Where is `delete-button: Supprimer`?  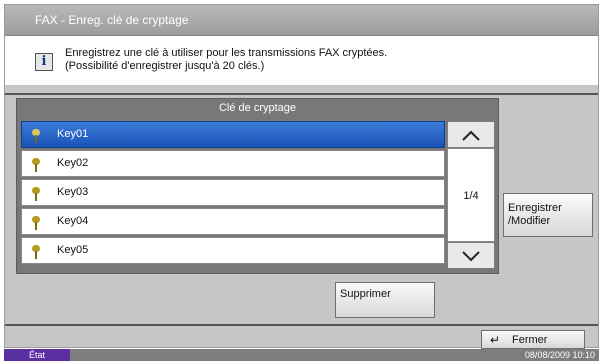
delete-button: Supprimer is located at coordinates (385, 300).